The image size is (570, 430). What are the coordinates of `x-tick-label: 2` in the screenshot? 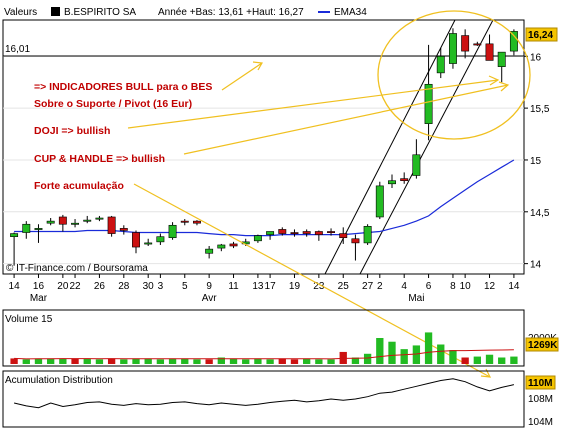 It's located at (380, 286).